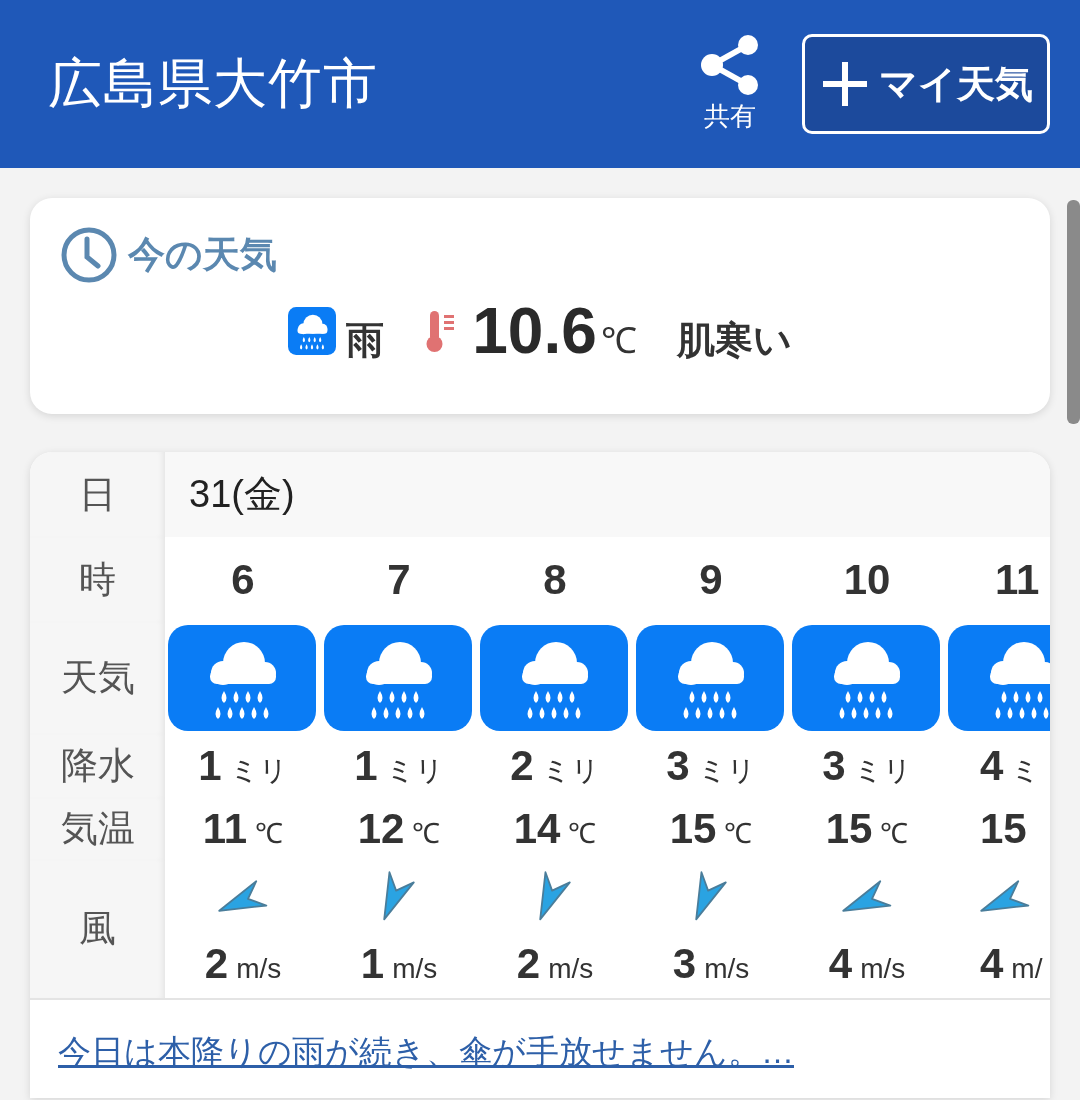 The width and height of the screenshot is (1080, 1100). What do you see at coordinates (213, 83) in the screenshot?
I see `city-title: 広島県大竹市` at bounding box center [213, 83].